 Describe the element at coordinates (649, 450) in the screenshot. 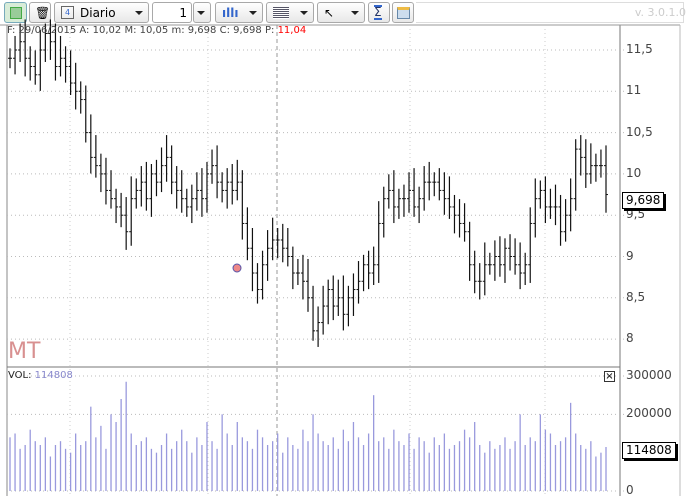

I see `current-volume-tag: 114808` at that location.